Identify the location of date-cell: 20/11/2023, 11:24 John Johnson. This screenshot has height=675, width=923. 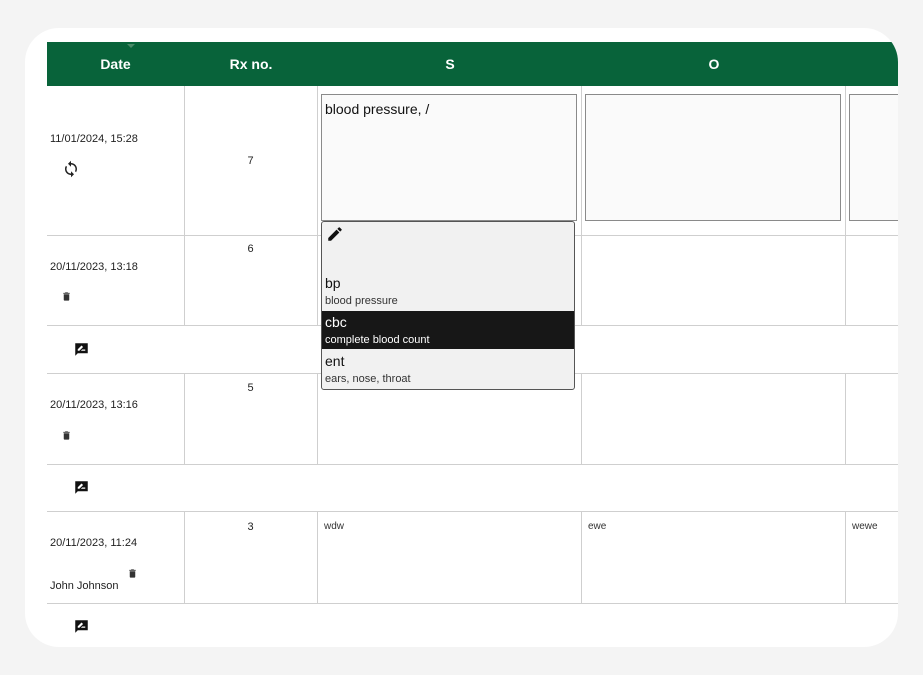
(116, 557).